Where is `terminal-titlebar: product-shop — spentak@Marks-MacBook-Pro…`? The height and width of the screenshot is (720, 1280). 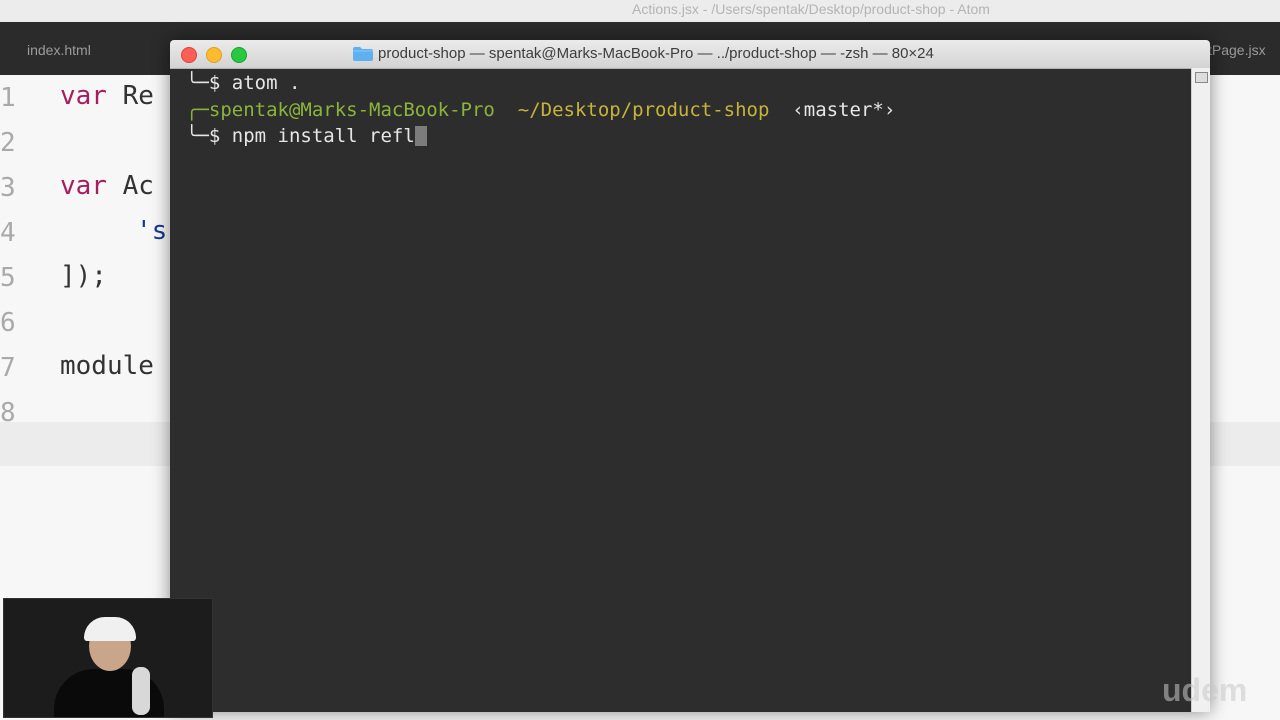
terminal-titlebar: product-shop — spentak@Marks-MacBook-Pro… is located at coordinates (690, 54).